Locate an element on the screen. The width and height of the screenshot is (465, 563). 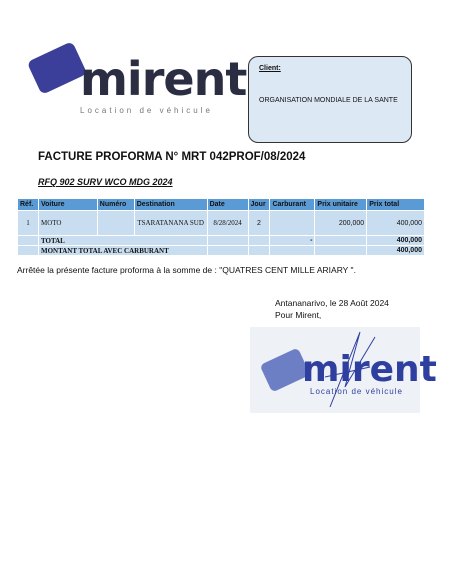
montant-row: MONTANT TOTAL AVEC CARBURANT 400,000 is located at coordinates (221, 250).